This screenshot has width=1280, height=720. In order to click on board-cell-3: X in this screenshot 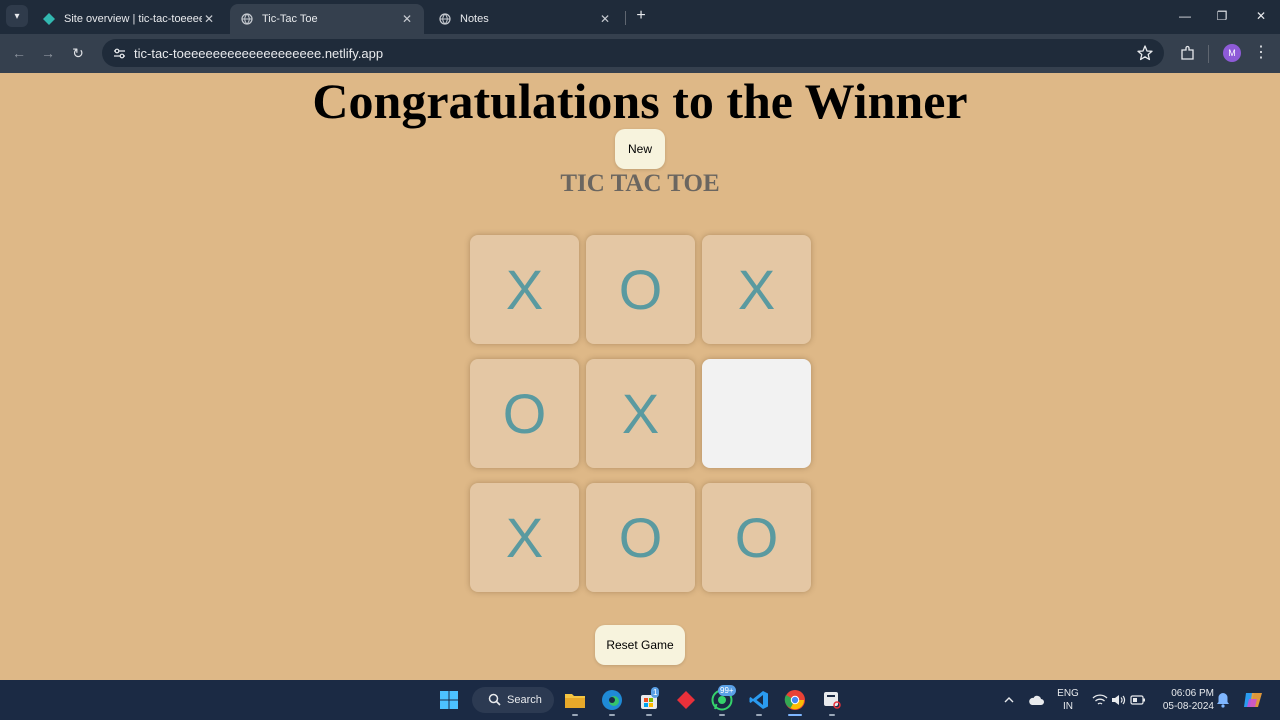, I will do `click(756, 289)`.